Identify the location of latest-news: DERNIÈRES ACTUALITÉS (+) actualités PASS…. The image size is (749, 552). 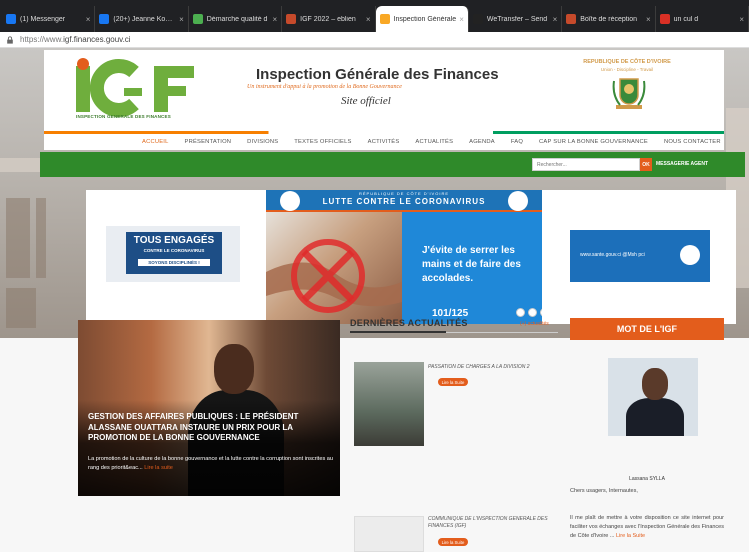
(454, 434).